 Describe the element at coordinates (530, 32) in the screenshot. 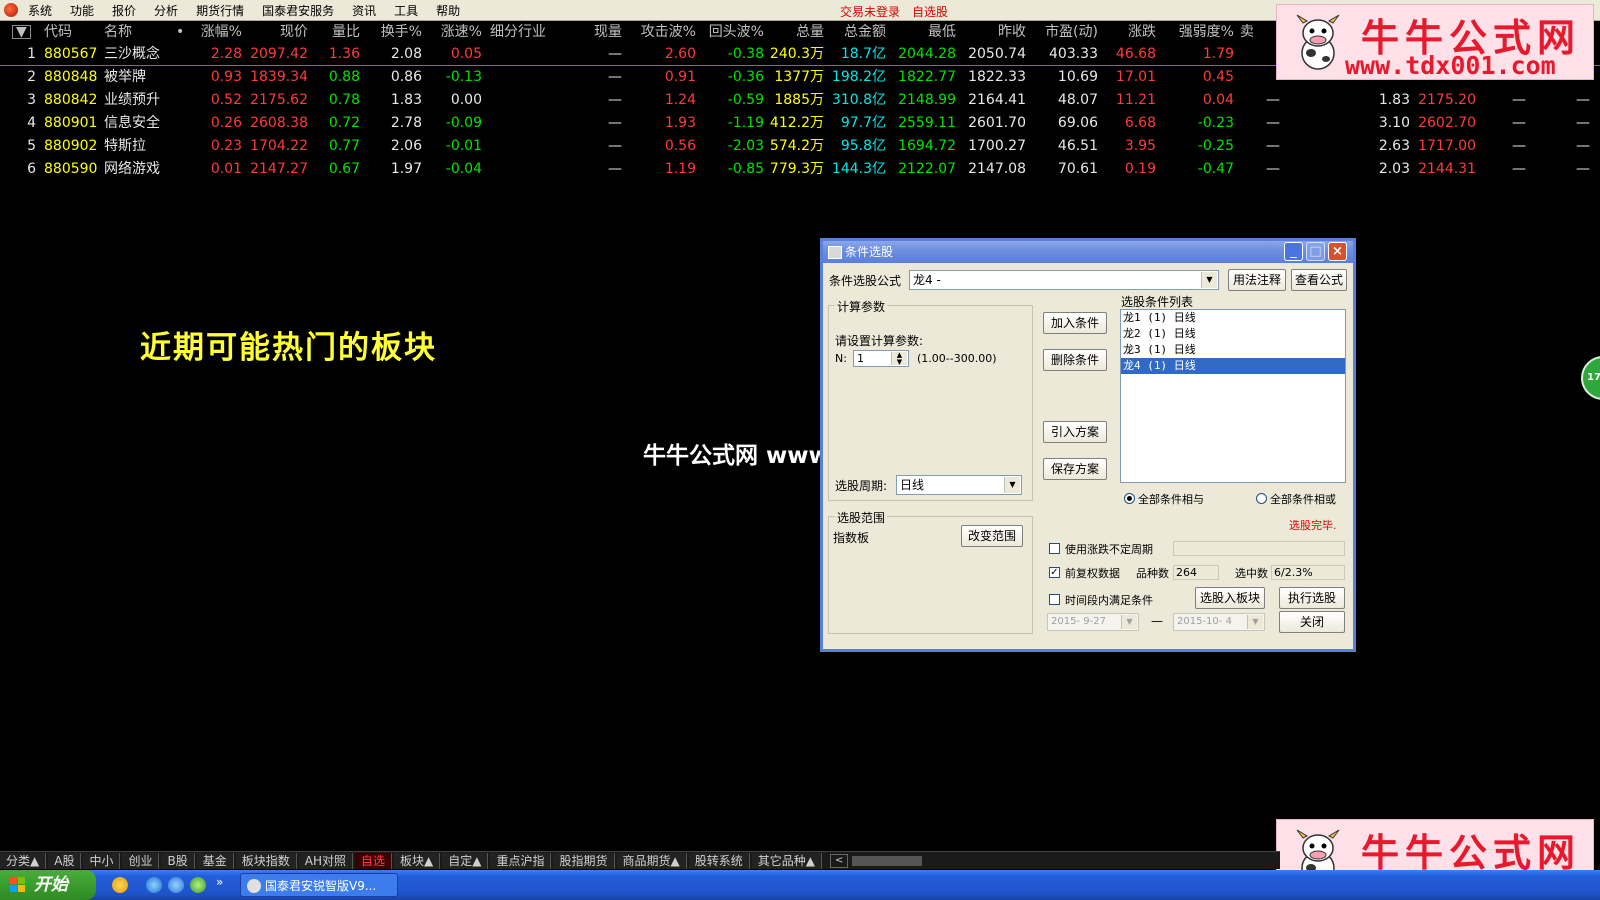

I see `header-industry: 细分行业` at that location.